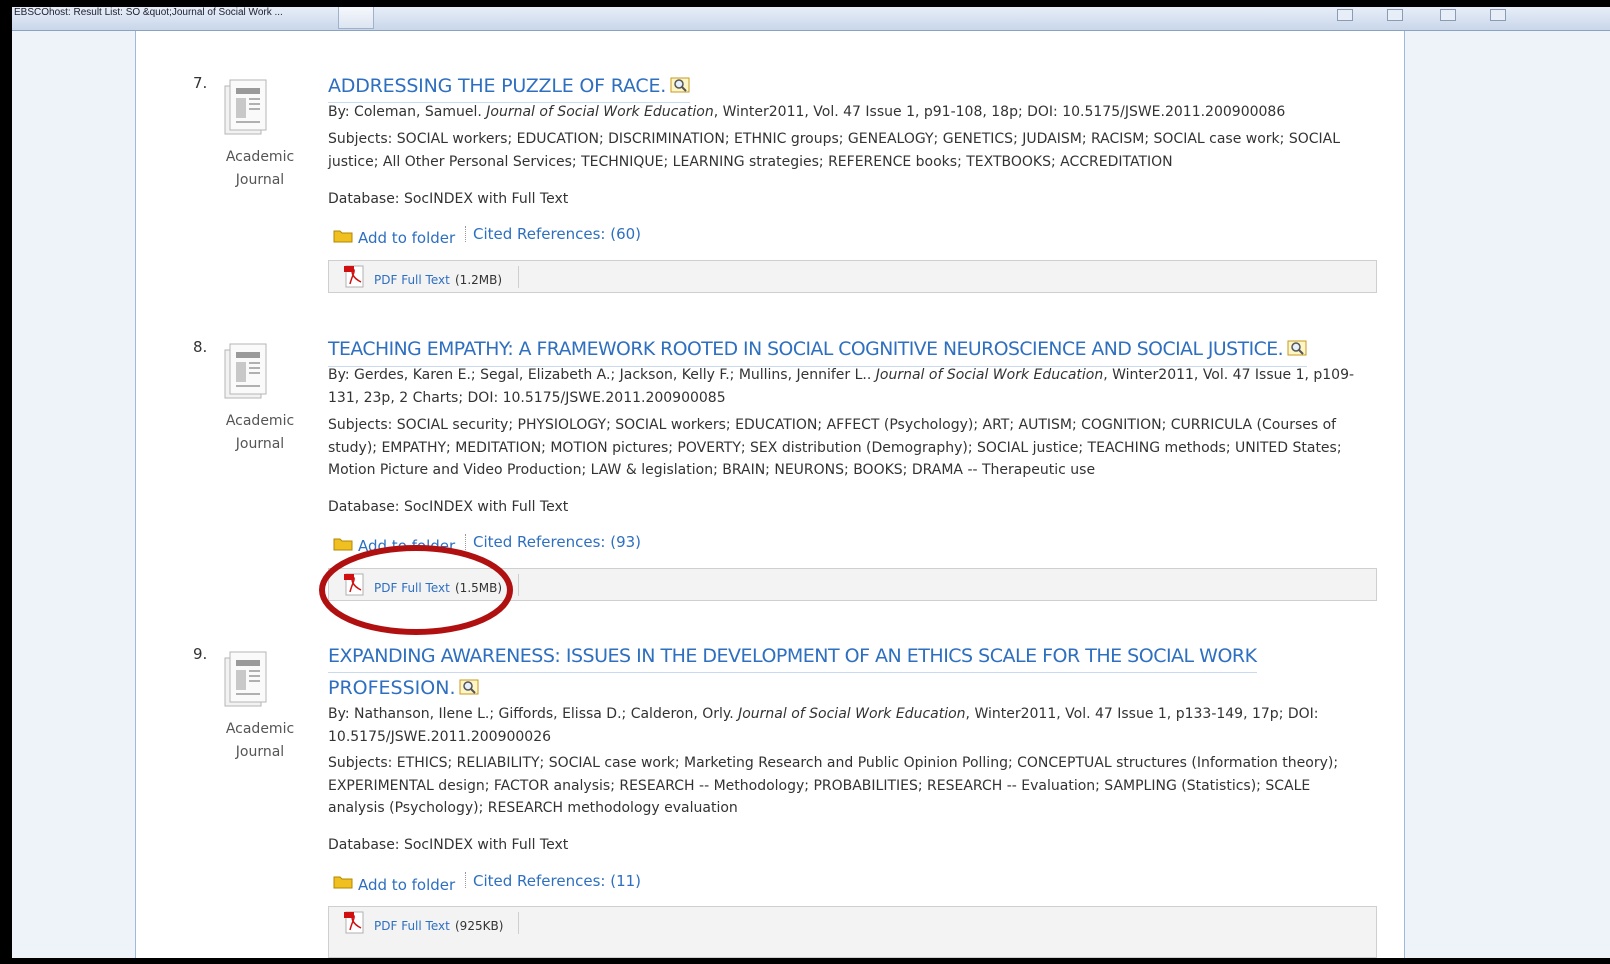 Image resolution: width=1610 pixels, height=964 pixels. I want to click on pdf-file-size: (1.2MB), so click(479, 280).